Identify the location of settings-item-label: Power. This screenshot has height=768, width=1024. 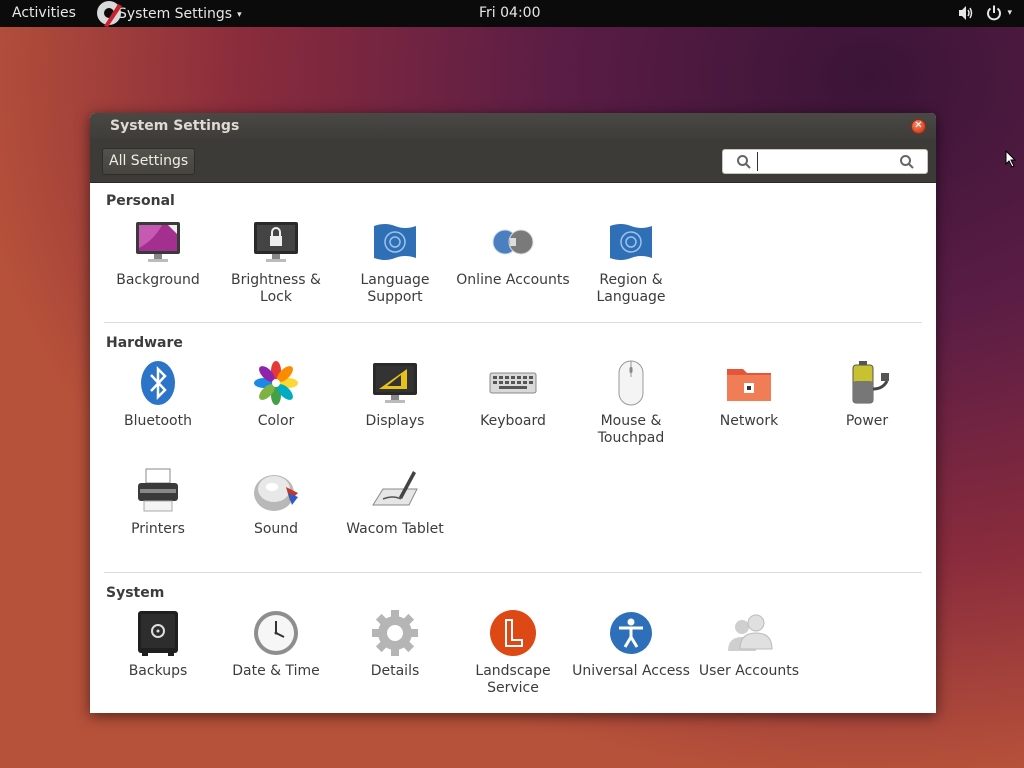
(867, 421).